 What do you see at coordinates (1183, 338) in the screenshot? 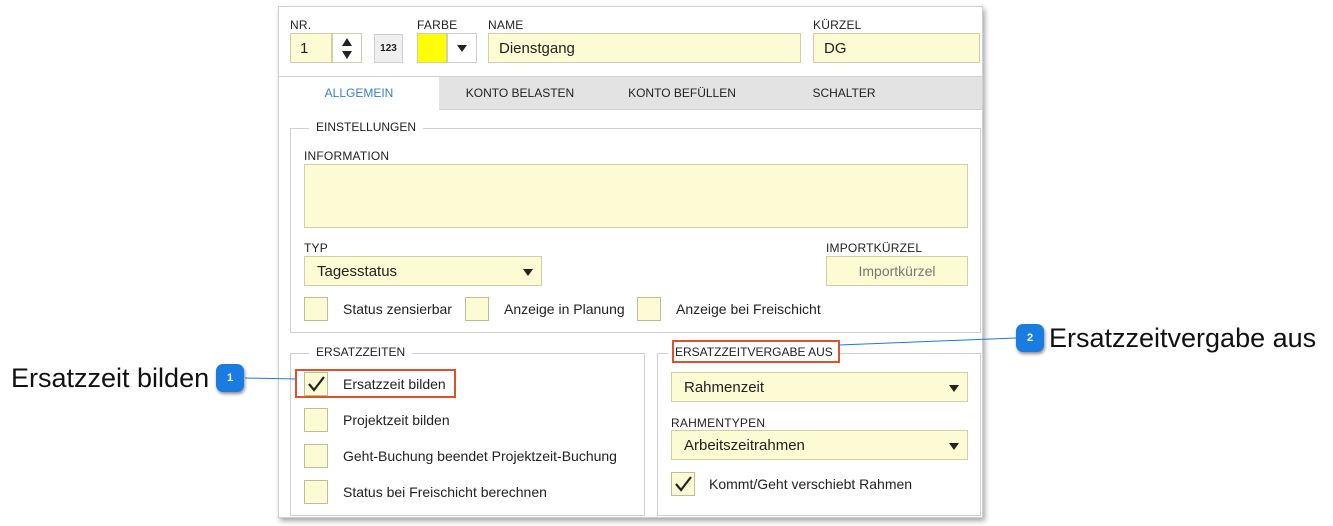
I see `callout-2-text: Ersatzzeitvergabe aus` at bounding box center [1183, 338].